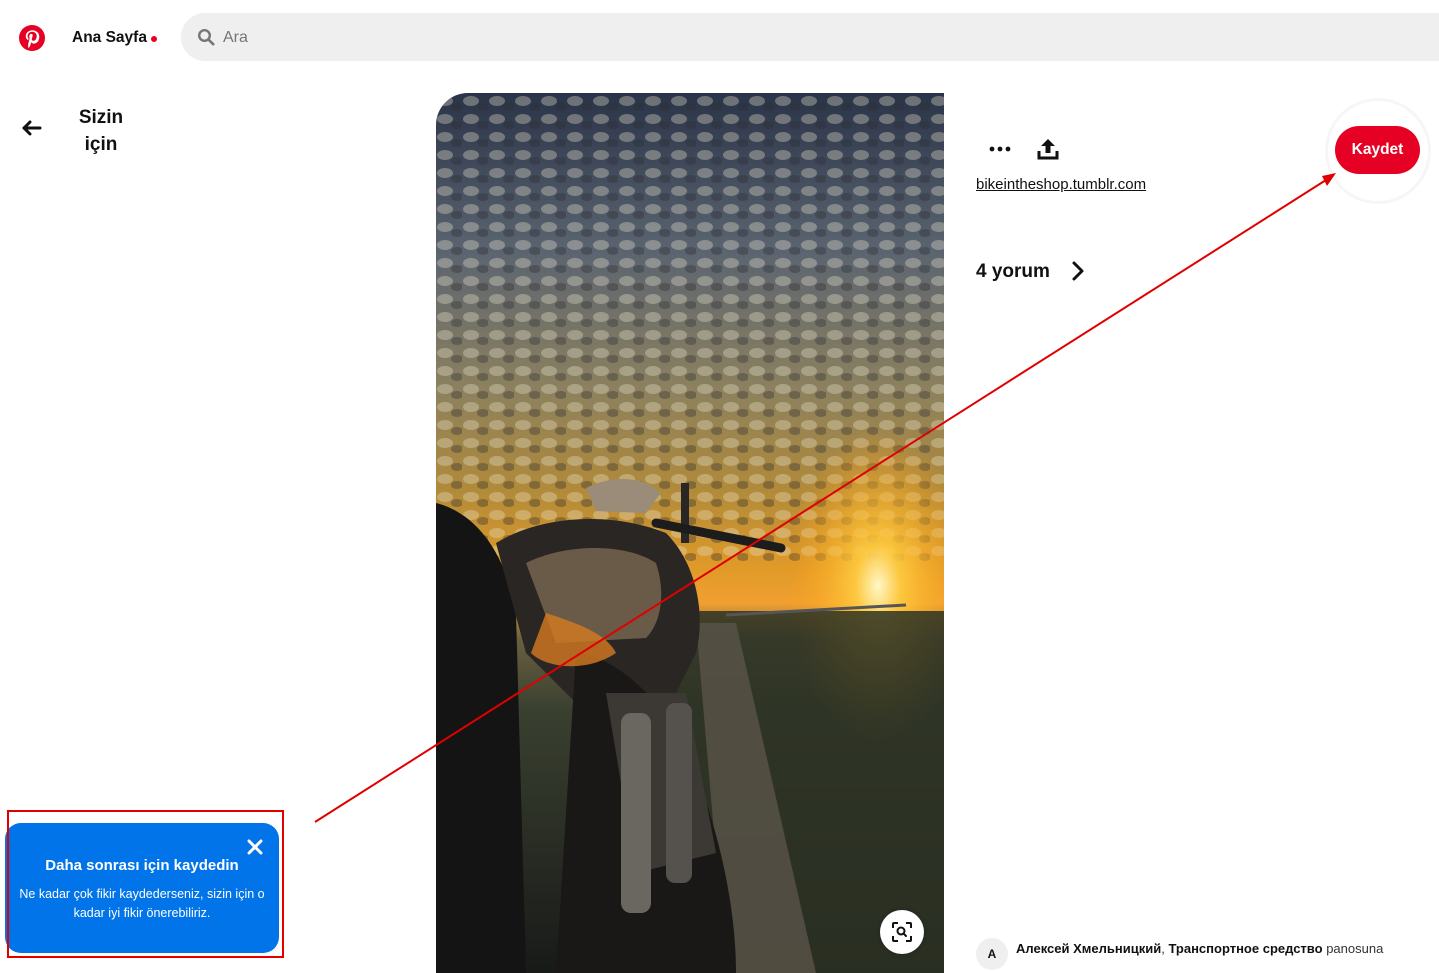  Describe the element at coordinates (101, 131) in the screenshot. I see `back-label: Sizin için` at that location.